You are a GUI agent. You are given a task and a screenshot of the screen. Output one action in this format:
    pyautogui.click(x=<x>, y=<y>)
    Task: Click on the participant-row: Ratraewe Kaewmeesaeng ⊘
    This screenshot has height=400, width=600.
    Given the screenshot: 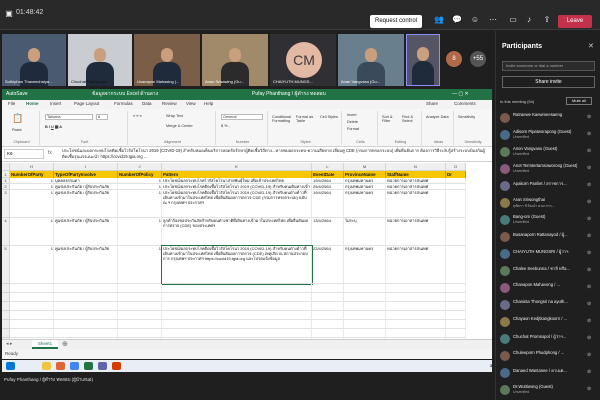 What is the action you would take?
    pyautogui.click(x=548, y=119)
    